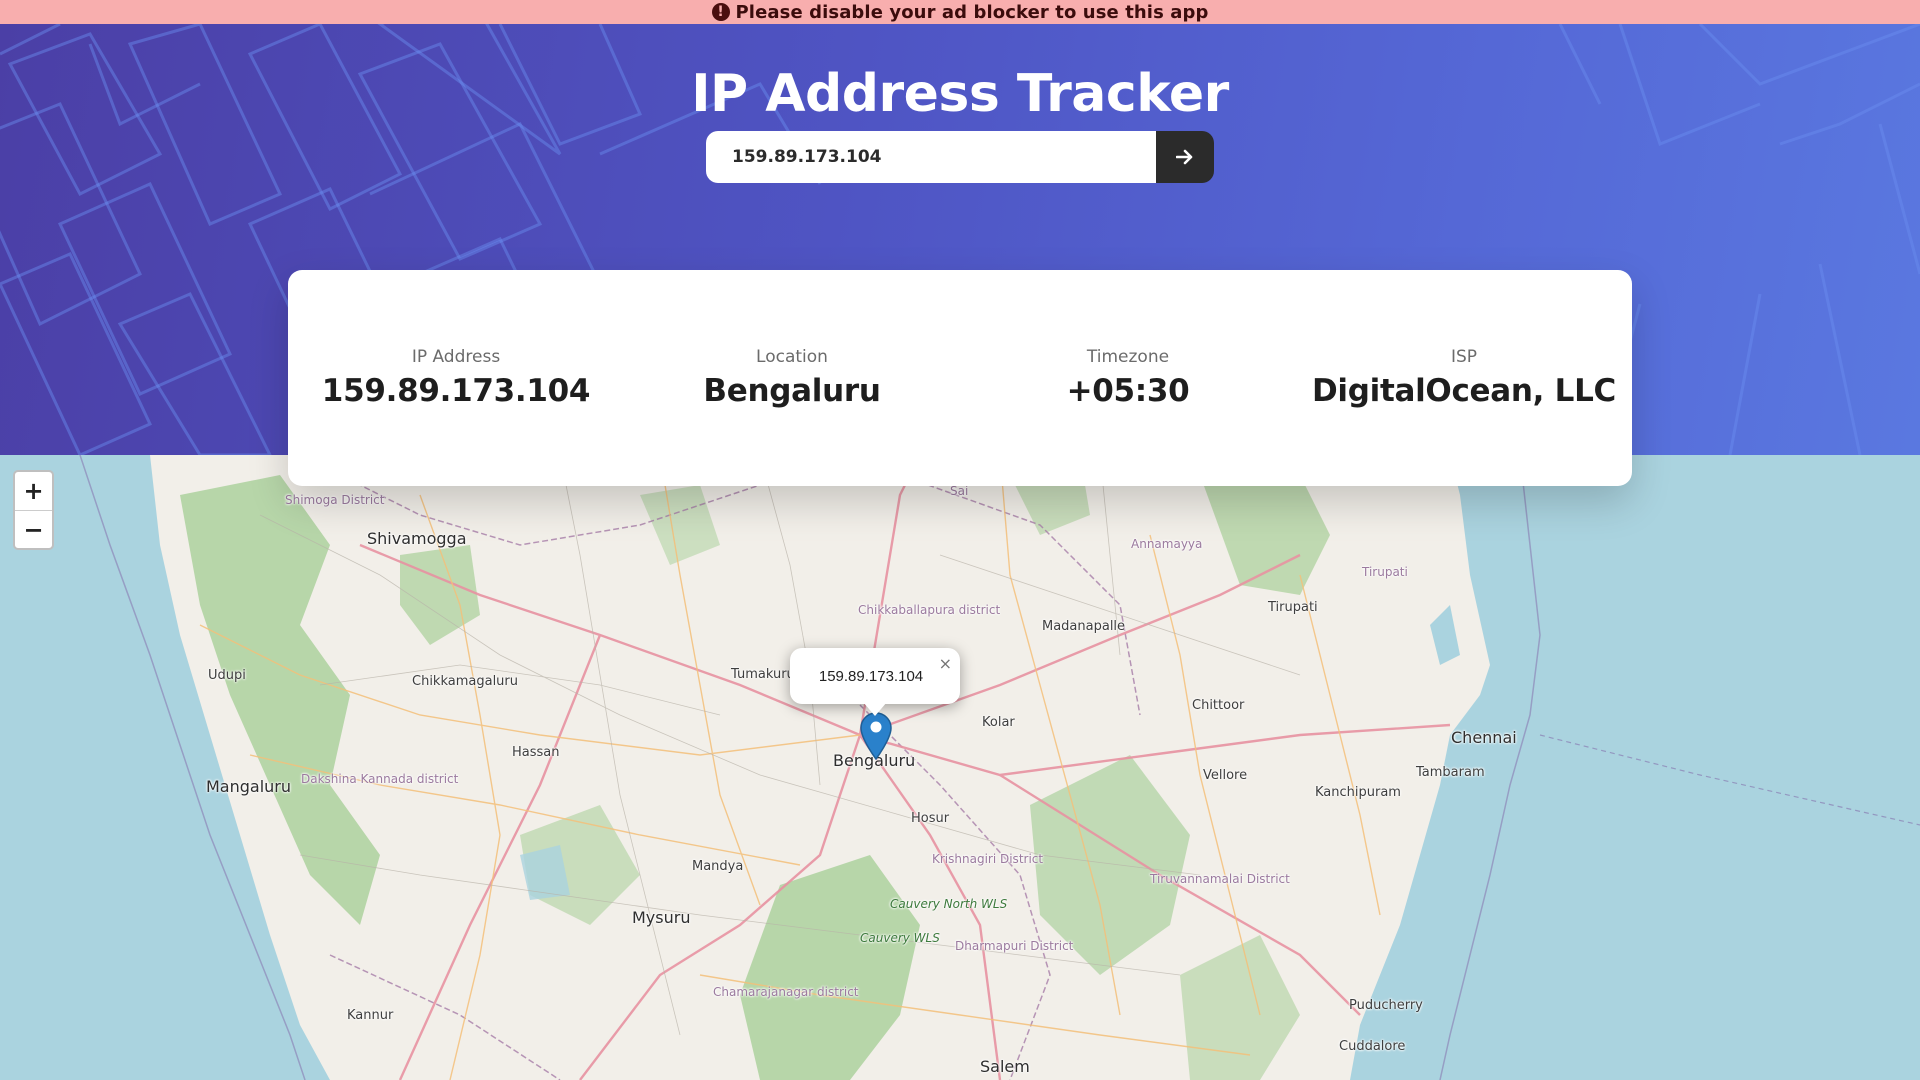 The image size is (1920, 1080). What do you see at coordinates (1358, 792) in the screenshot?
I see `map-label-kanchipuram: Kanchipuram` at bounding box center [1358, 792].